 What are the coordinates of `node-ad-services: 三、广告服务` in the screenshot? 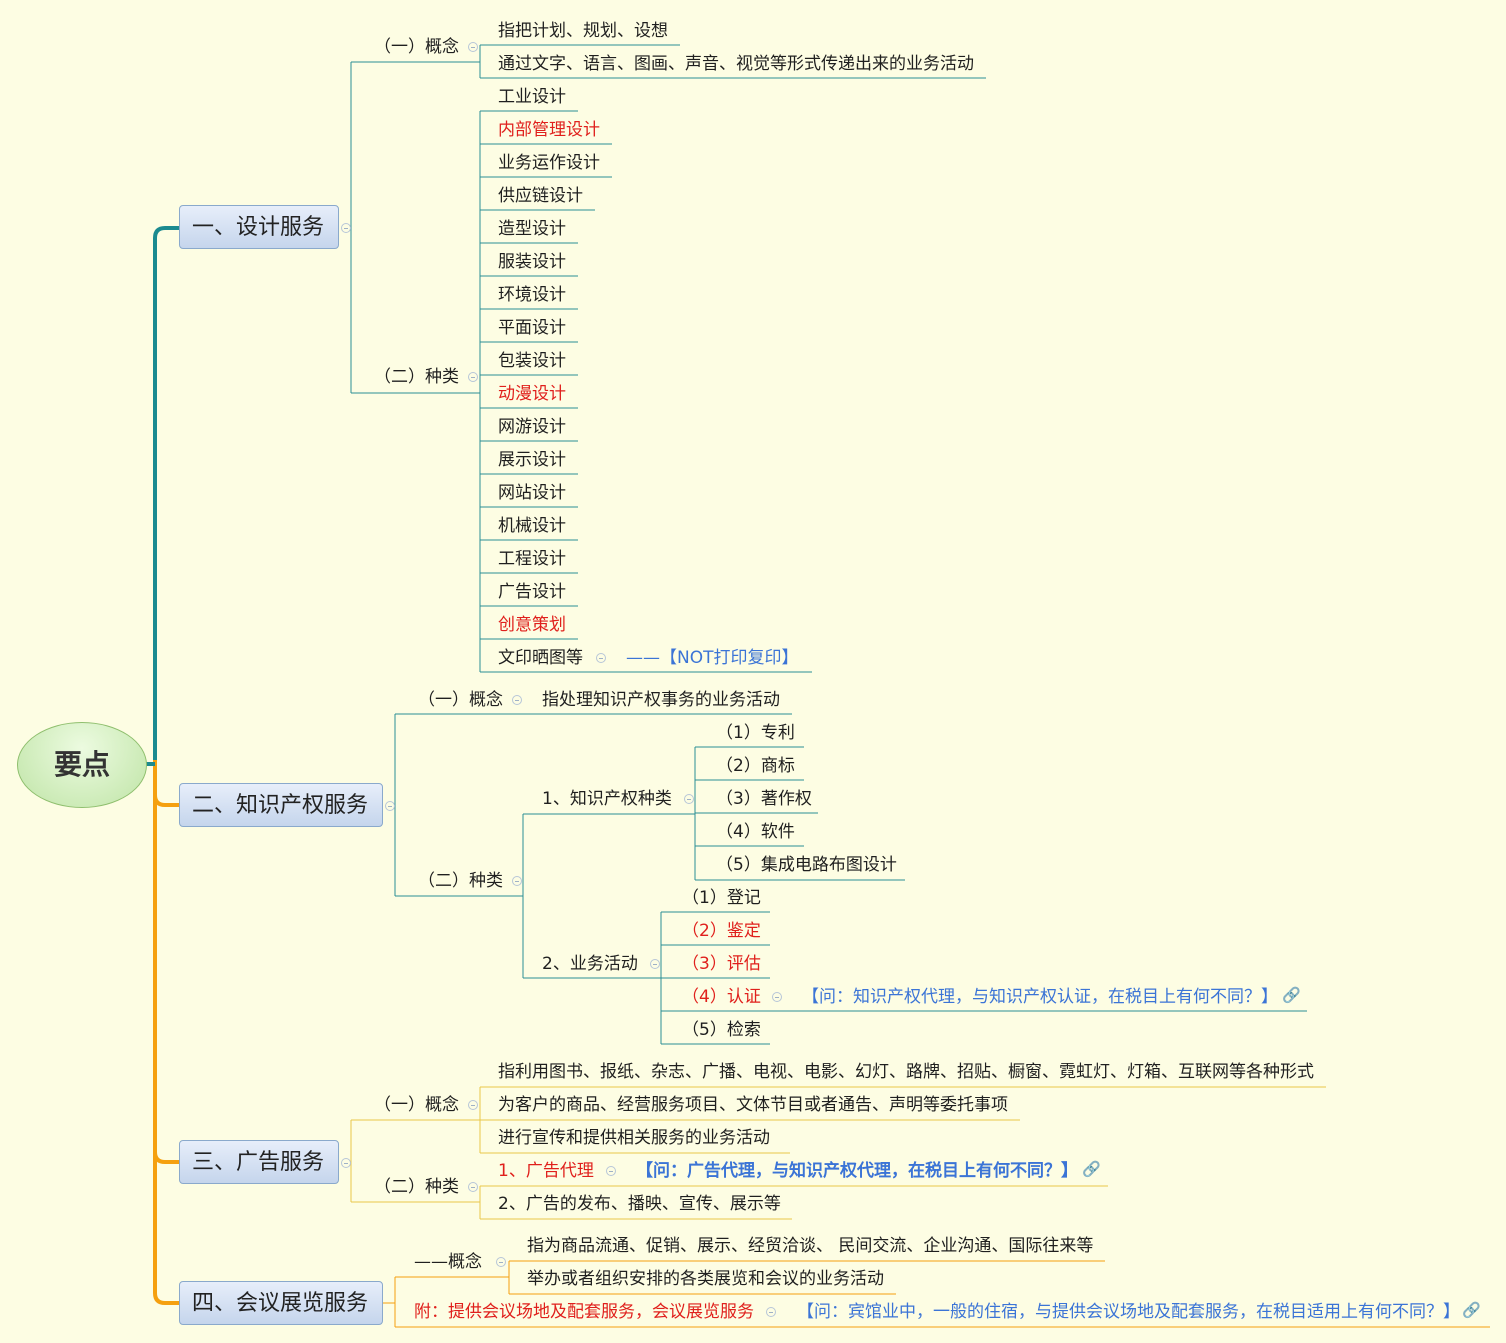 It's located at (259, 1162).